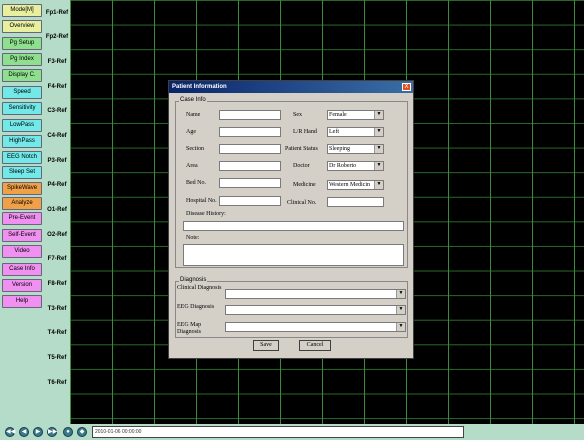 Image resolution: width=584 pixels, height=440 pixels. What do you see at coordinates (350, 185) in the screenshot?
I see `medicine-value: Western Medicin` at bounding box center [350, 185].